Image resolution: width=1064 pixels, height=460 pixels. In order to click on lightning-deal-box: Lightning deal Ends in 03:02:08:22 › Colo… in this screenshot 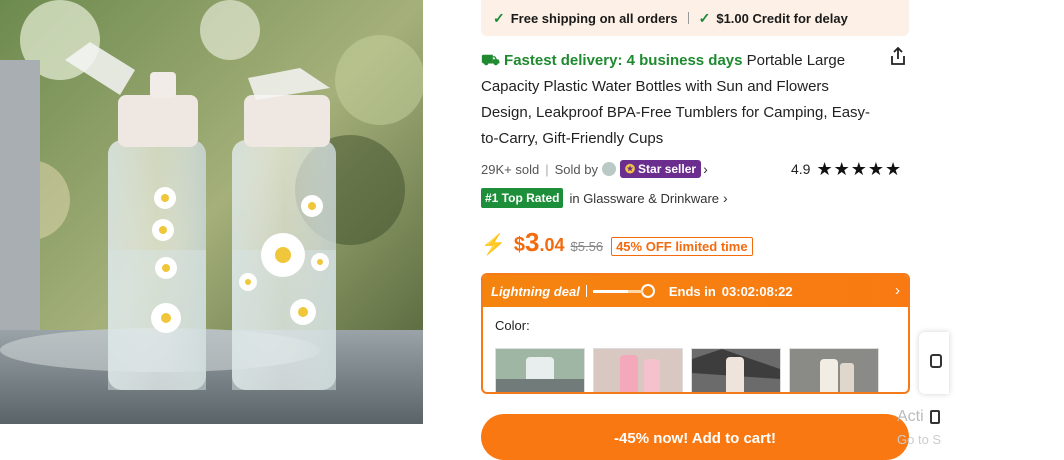, I will do `click(695, 333)`.